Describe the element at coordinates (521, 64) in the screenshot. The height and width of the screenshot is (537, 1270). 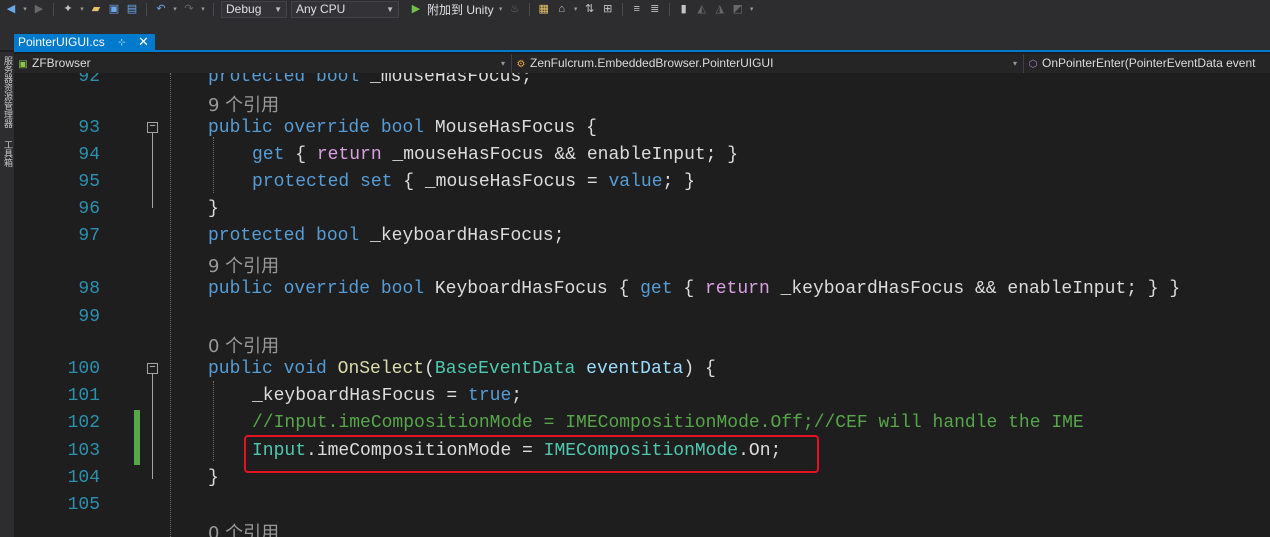
I see `class-icon: ⚙` at that location.